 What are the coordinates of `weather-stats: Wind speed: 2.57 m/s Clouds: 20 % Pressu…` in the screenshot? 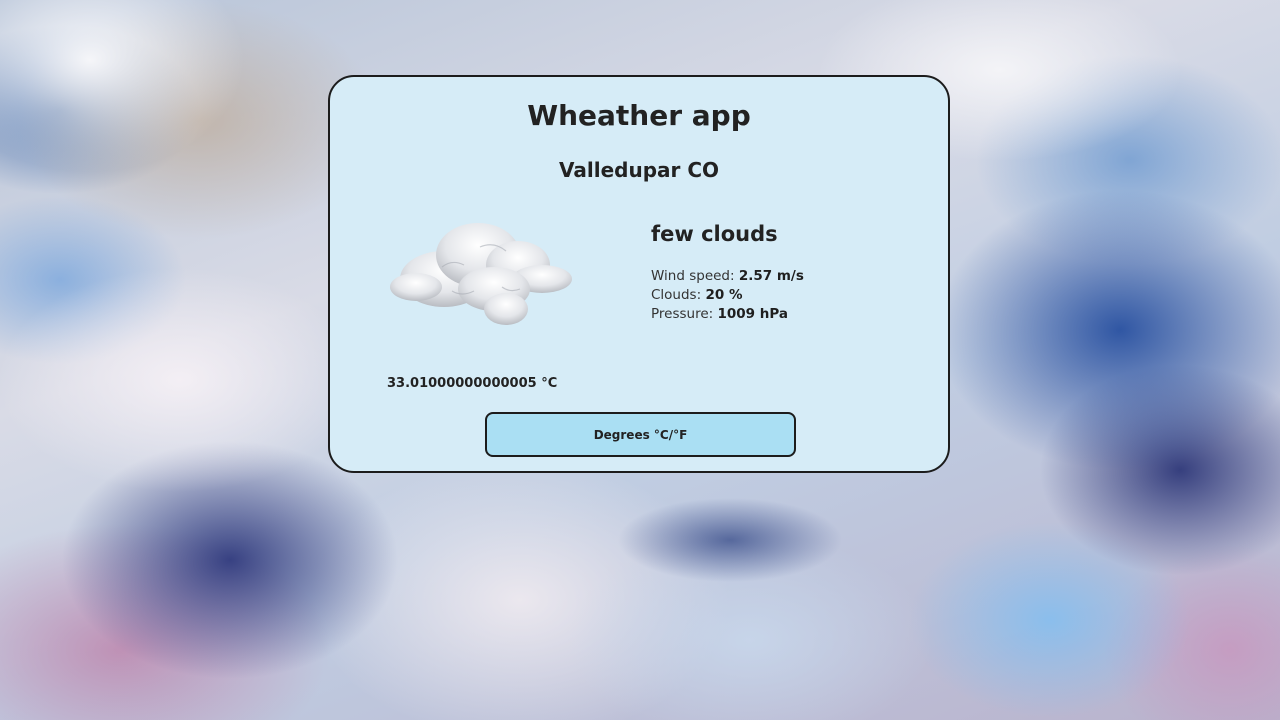 It's located at (727, 295).